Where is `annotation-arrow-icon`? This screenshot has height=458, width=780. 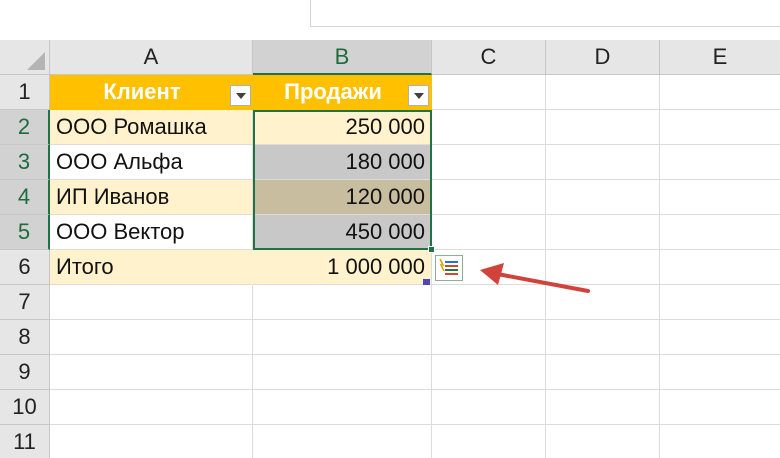 annotation-arrow-icon is located at coordinates (535, 278).